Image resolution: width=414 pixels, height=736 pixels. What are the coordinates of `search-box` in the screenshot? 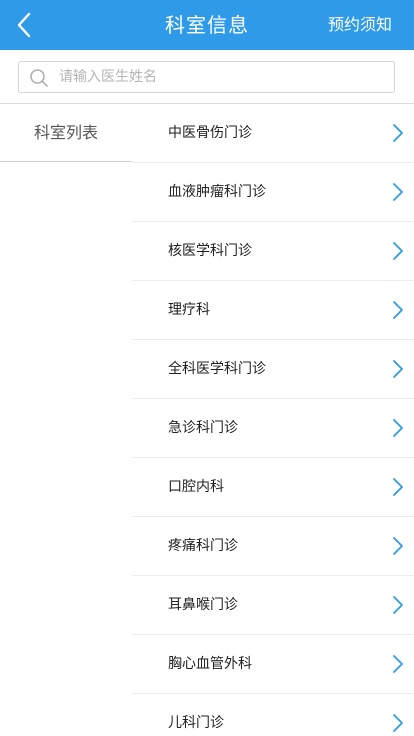 It's located at (206, 77).